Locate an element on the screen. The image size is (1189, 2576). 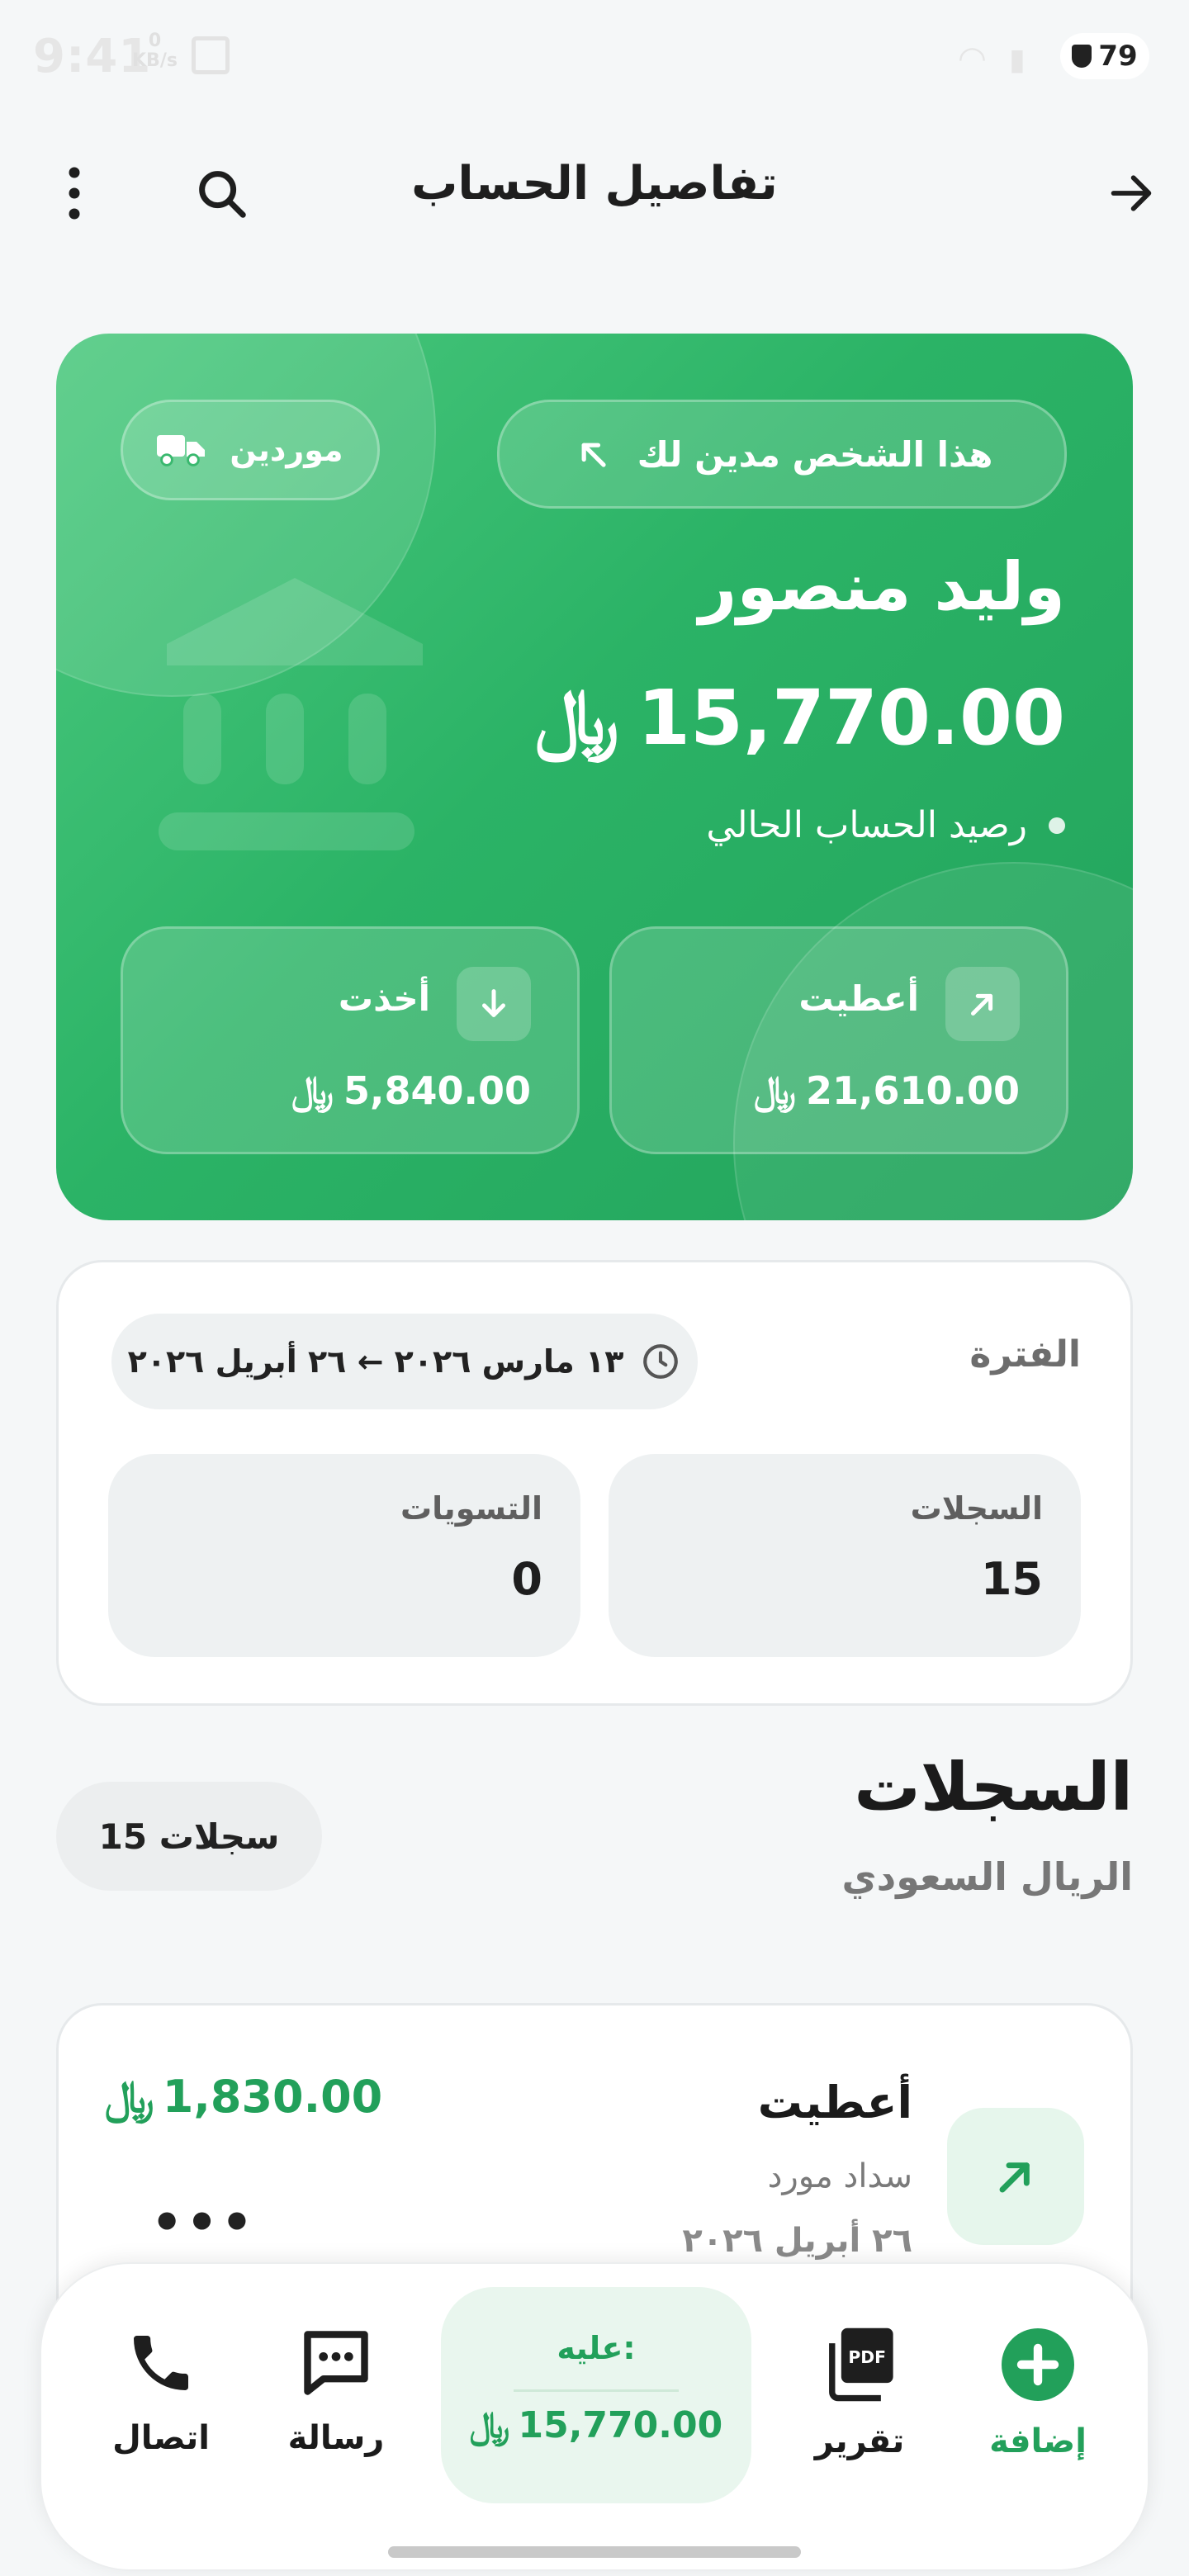
record-amount: ﷼ 1,830.00 is located at coordinates (243, 2097).